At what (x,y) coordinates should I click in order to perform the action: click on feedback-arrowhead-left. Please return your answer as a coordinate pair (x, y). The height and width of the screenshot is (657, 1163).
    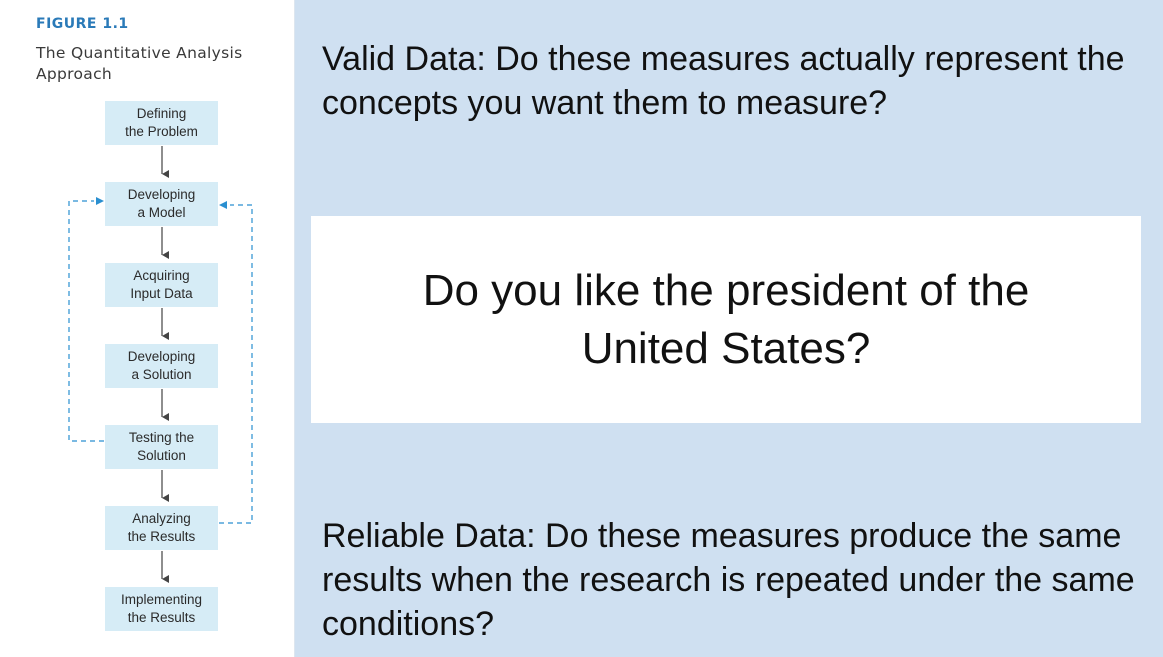
    Looking at the image, I should click on (100, 201).